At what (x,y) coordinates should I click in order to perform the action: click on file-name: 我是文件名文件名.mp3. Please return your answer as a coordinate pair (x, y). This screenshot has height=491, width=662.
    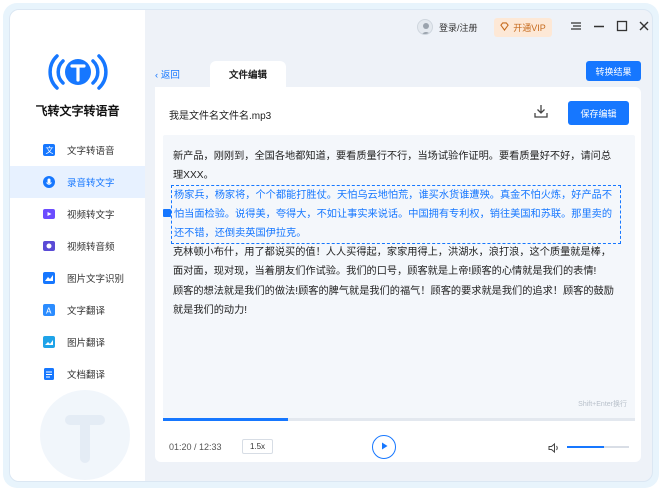
    Looking at the image, I should click on (220, 116).